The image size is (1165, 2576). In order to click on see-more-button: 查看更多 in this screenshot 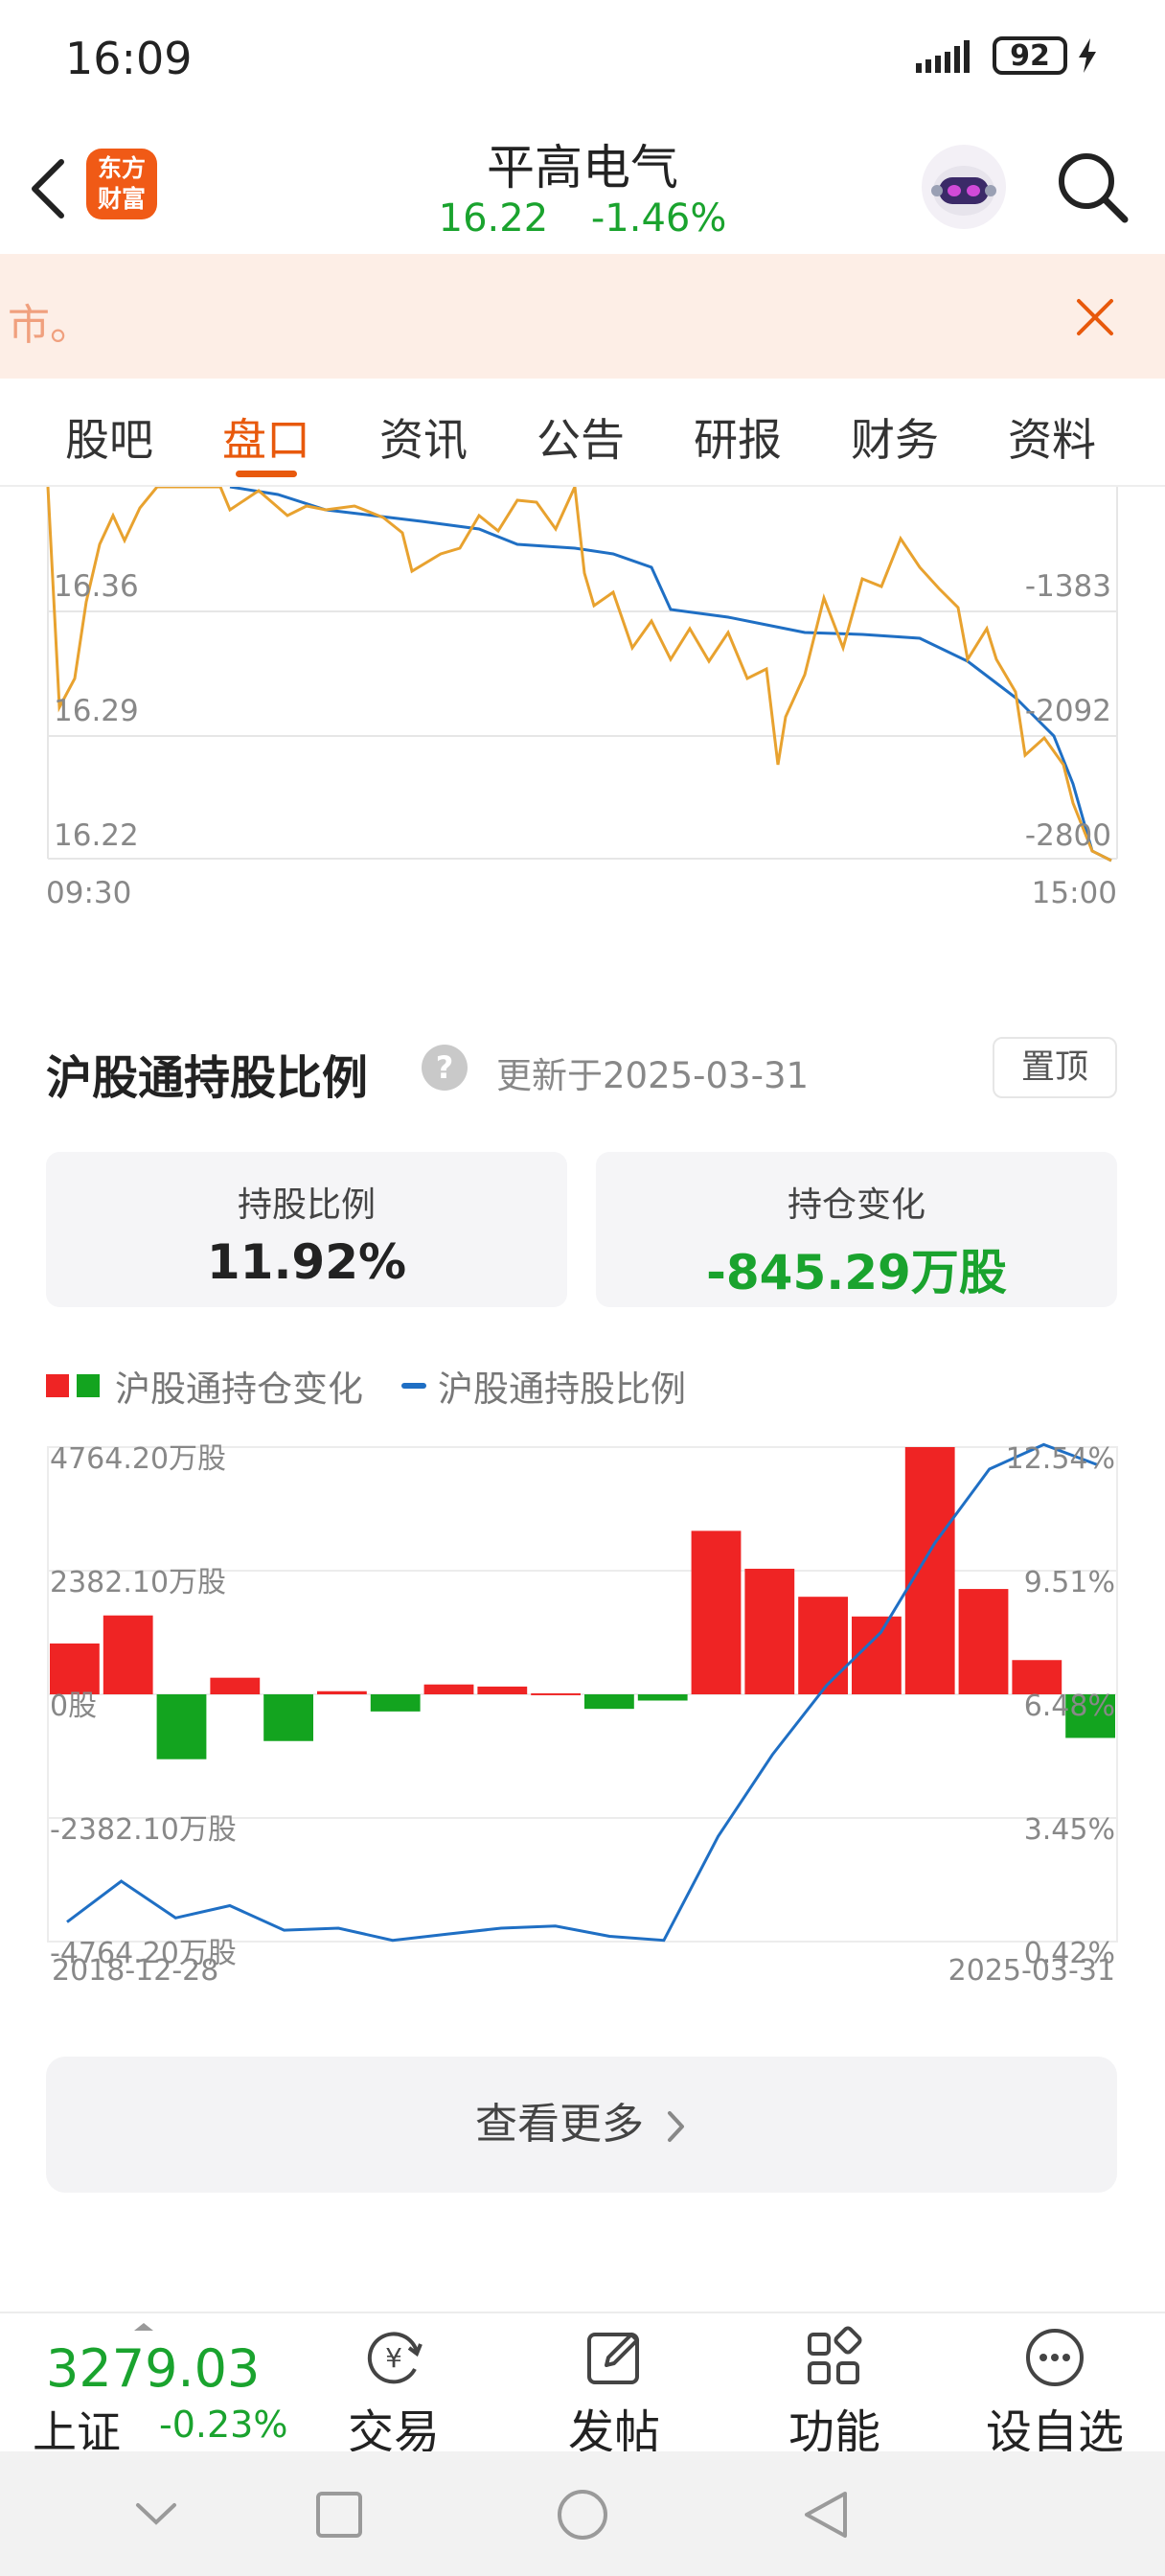, I will do `click(581, 2125)`.